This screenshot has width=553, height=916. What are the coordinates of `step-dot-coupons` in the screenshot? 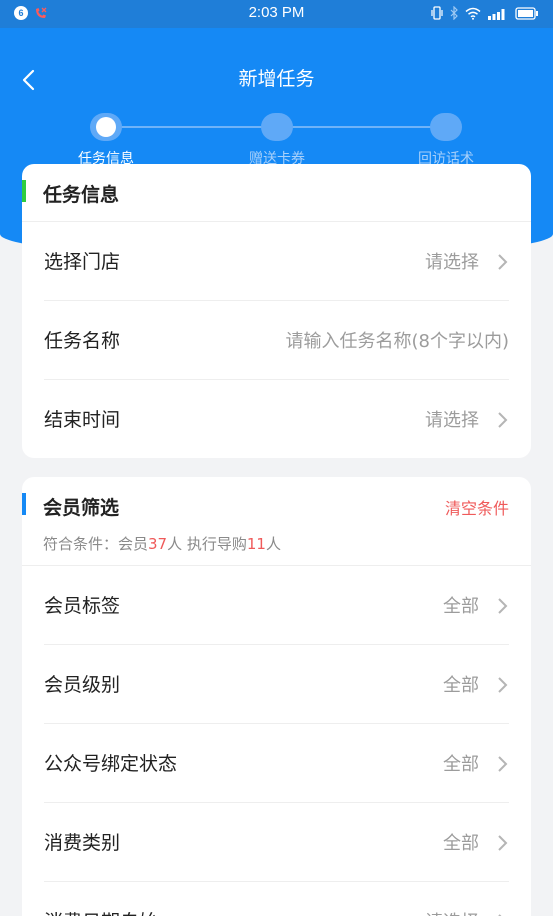 It's located at (277, 127).